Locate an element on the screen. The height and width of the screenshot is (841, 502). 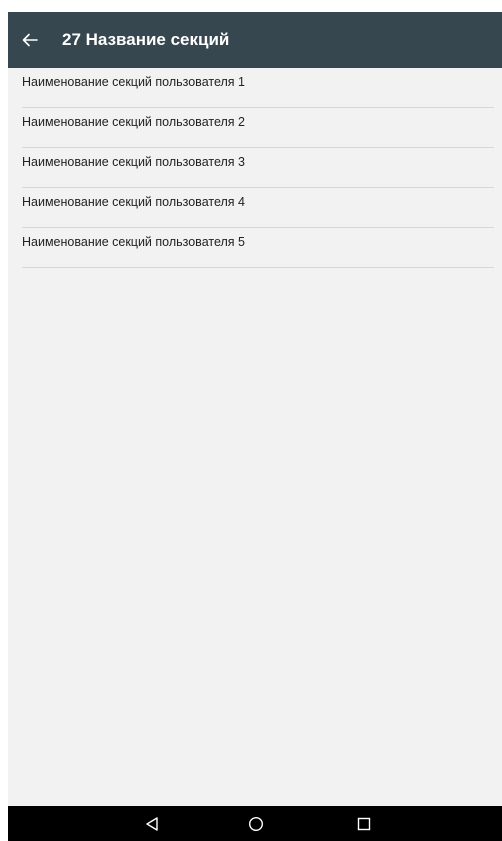
list-item-section-2: Наименование секций пользователя 2 is located at coordinates (258, 128).